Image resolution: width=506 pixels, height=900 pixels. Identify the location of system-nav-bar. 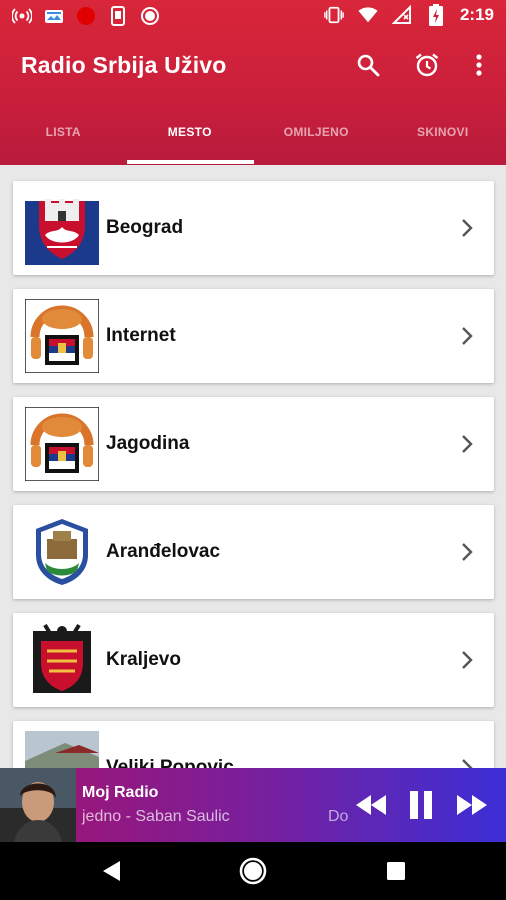
(253, 871).